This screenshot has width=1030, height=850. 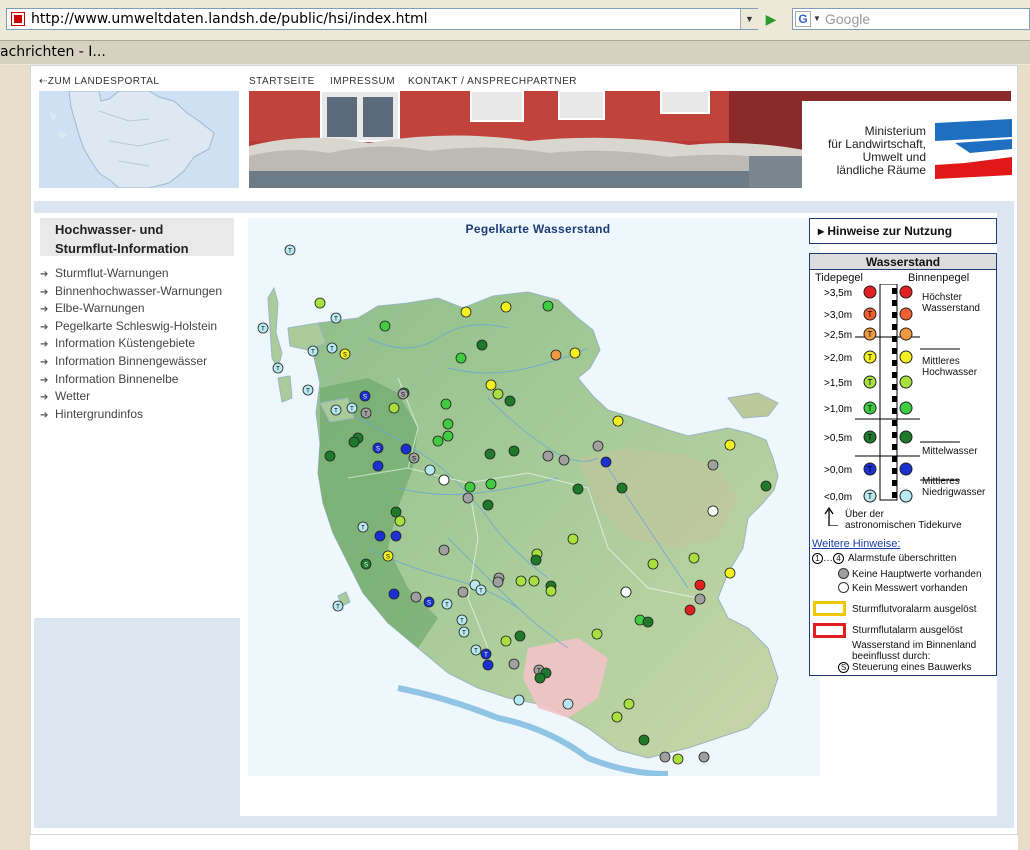 What do you see at coordinates (903, 231) in the screenshot?
I see `hinweise-zur-nutzung-button: ▸ Hinweise zur Nutzung` at bounding box center [903, 231].